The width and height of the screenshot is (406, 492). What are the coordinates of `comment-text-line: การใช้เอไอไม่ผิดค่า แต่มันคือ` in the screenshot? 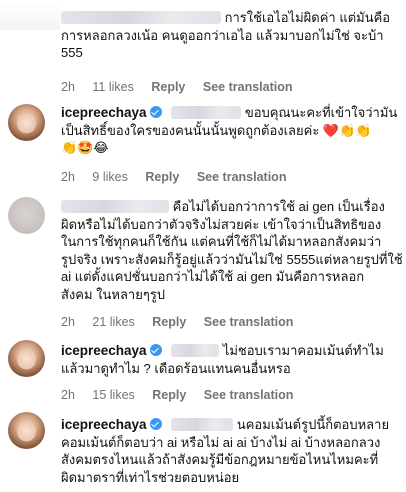 It's located at (225, 18).